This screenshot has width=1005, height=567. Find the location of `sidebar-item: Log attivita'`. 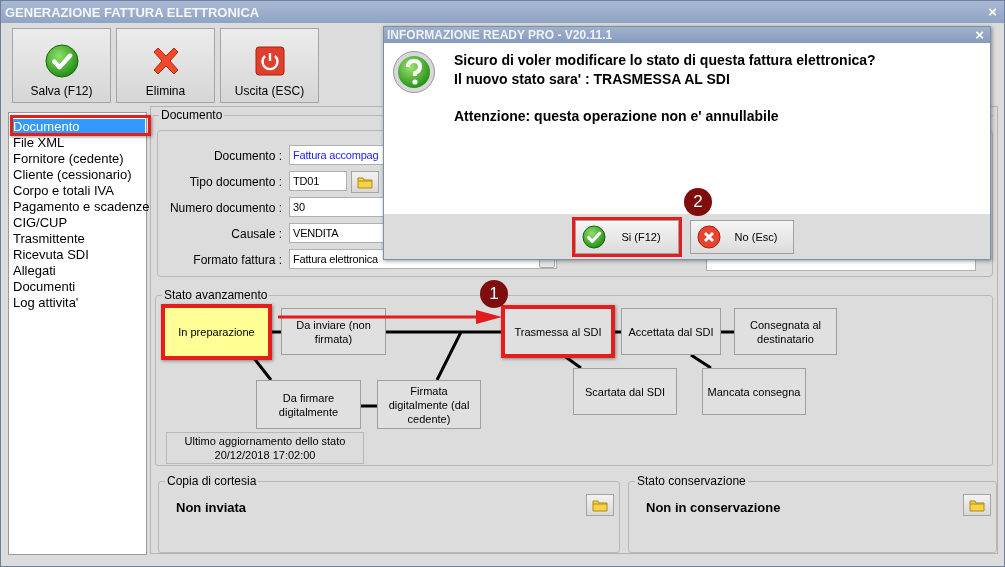

sidebar-item: Log attivita' is located at coordinates (77, 303).